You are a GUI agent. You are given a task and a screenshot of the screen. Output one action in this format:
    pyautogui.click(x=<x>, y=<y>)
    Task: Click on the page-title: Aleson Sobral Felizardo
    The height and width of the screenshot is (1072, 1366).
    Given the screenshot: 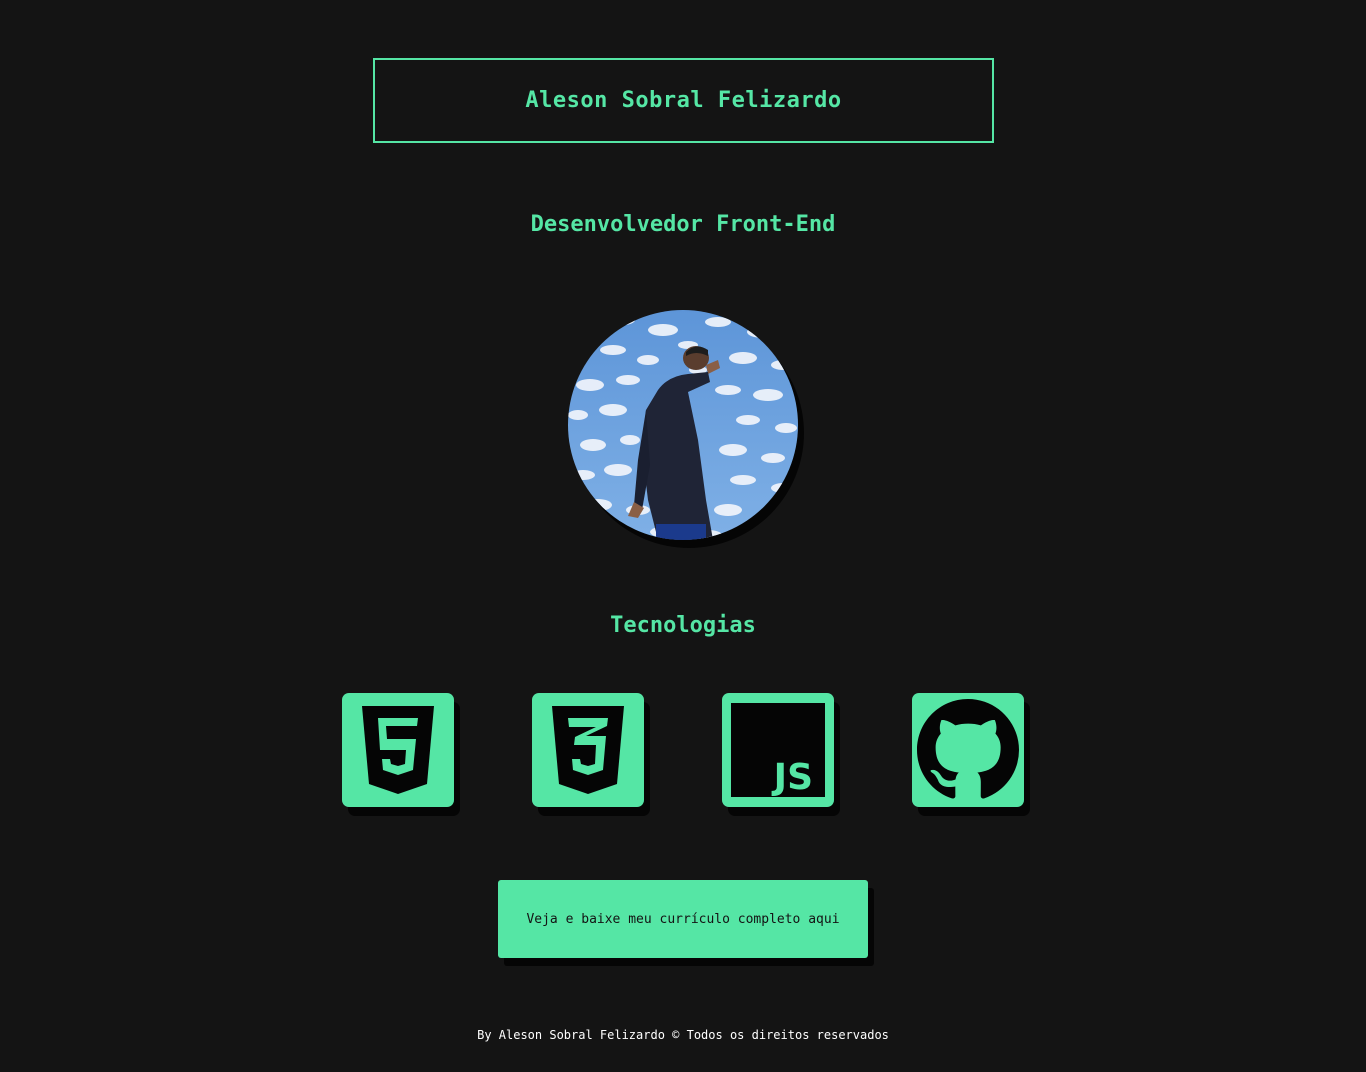 What is the action you would take?
    pyautogui.click(x=683, y=100)
    